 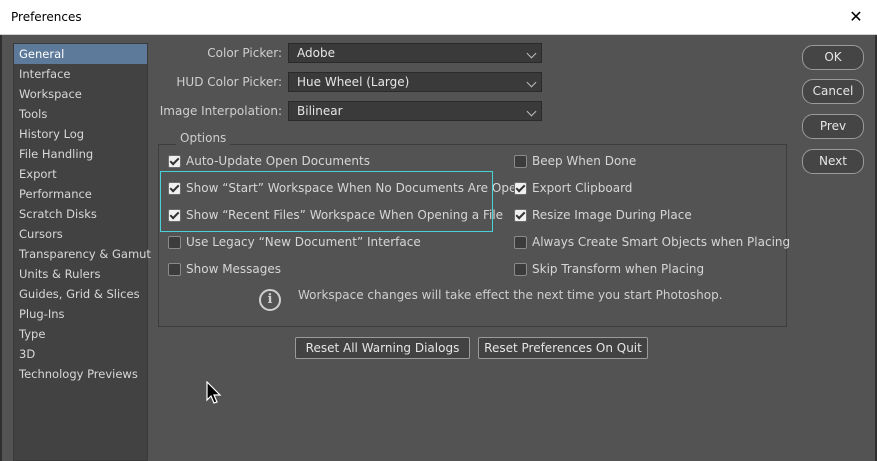 What do you see at coordinates (80, 374) in the screenshot?
I see `sidebar-item-technology-previews: Technology Previews` at bounding box center [80, 374].